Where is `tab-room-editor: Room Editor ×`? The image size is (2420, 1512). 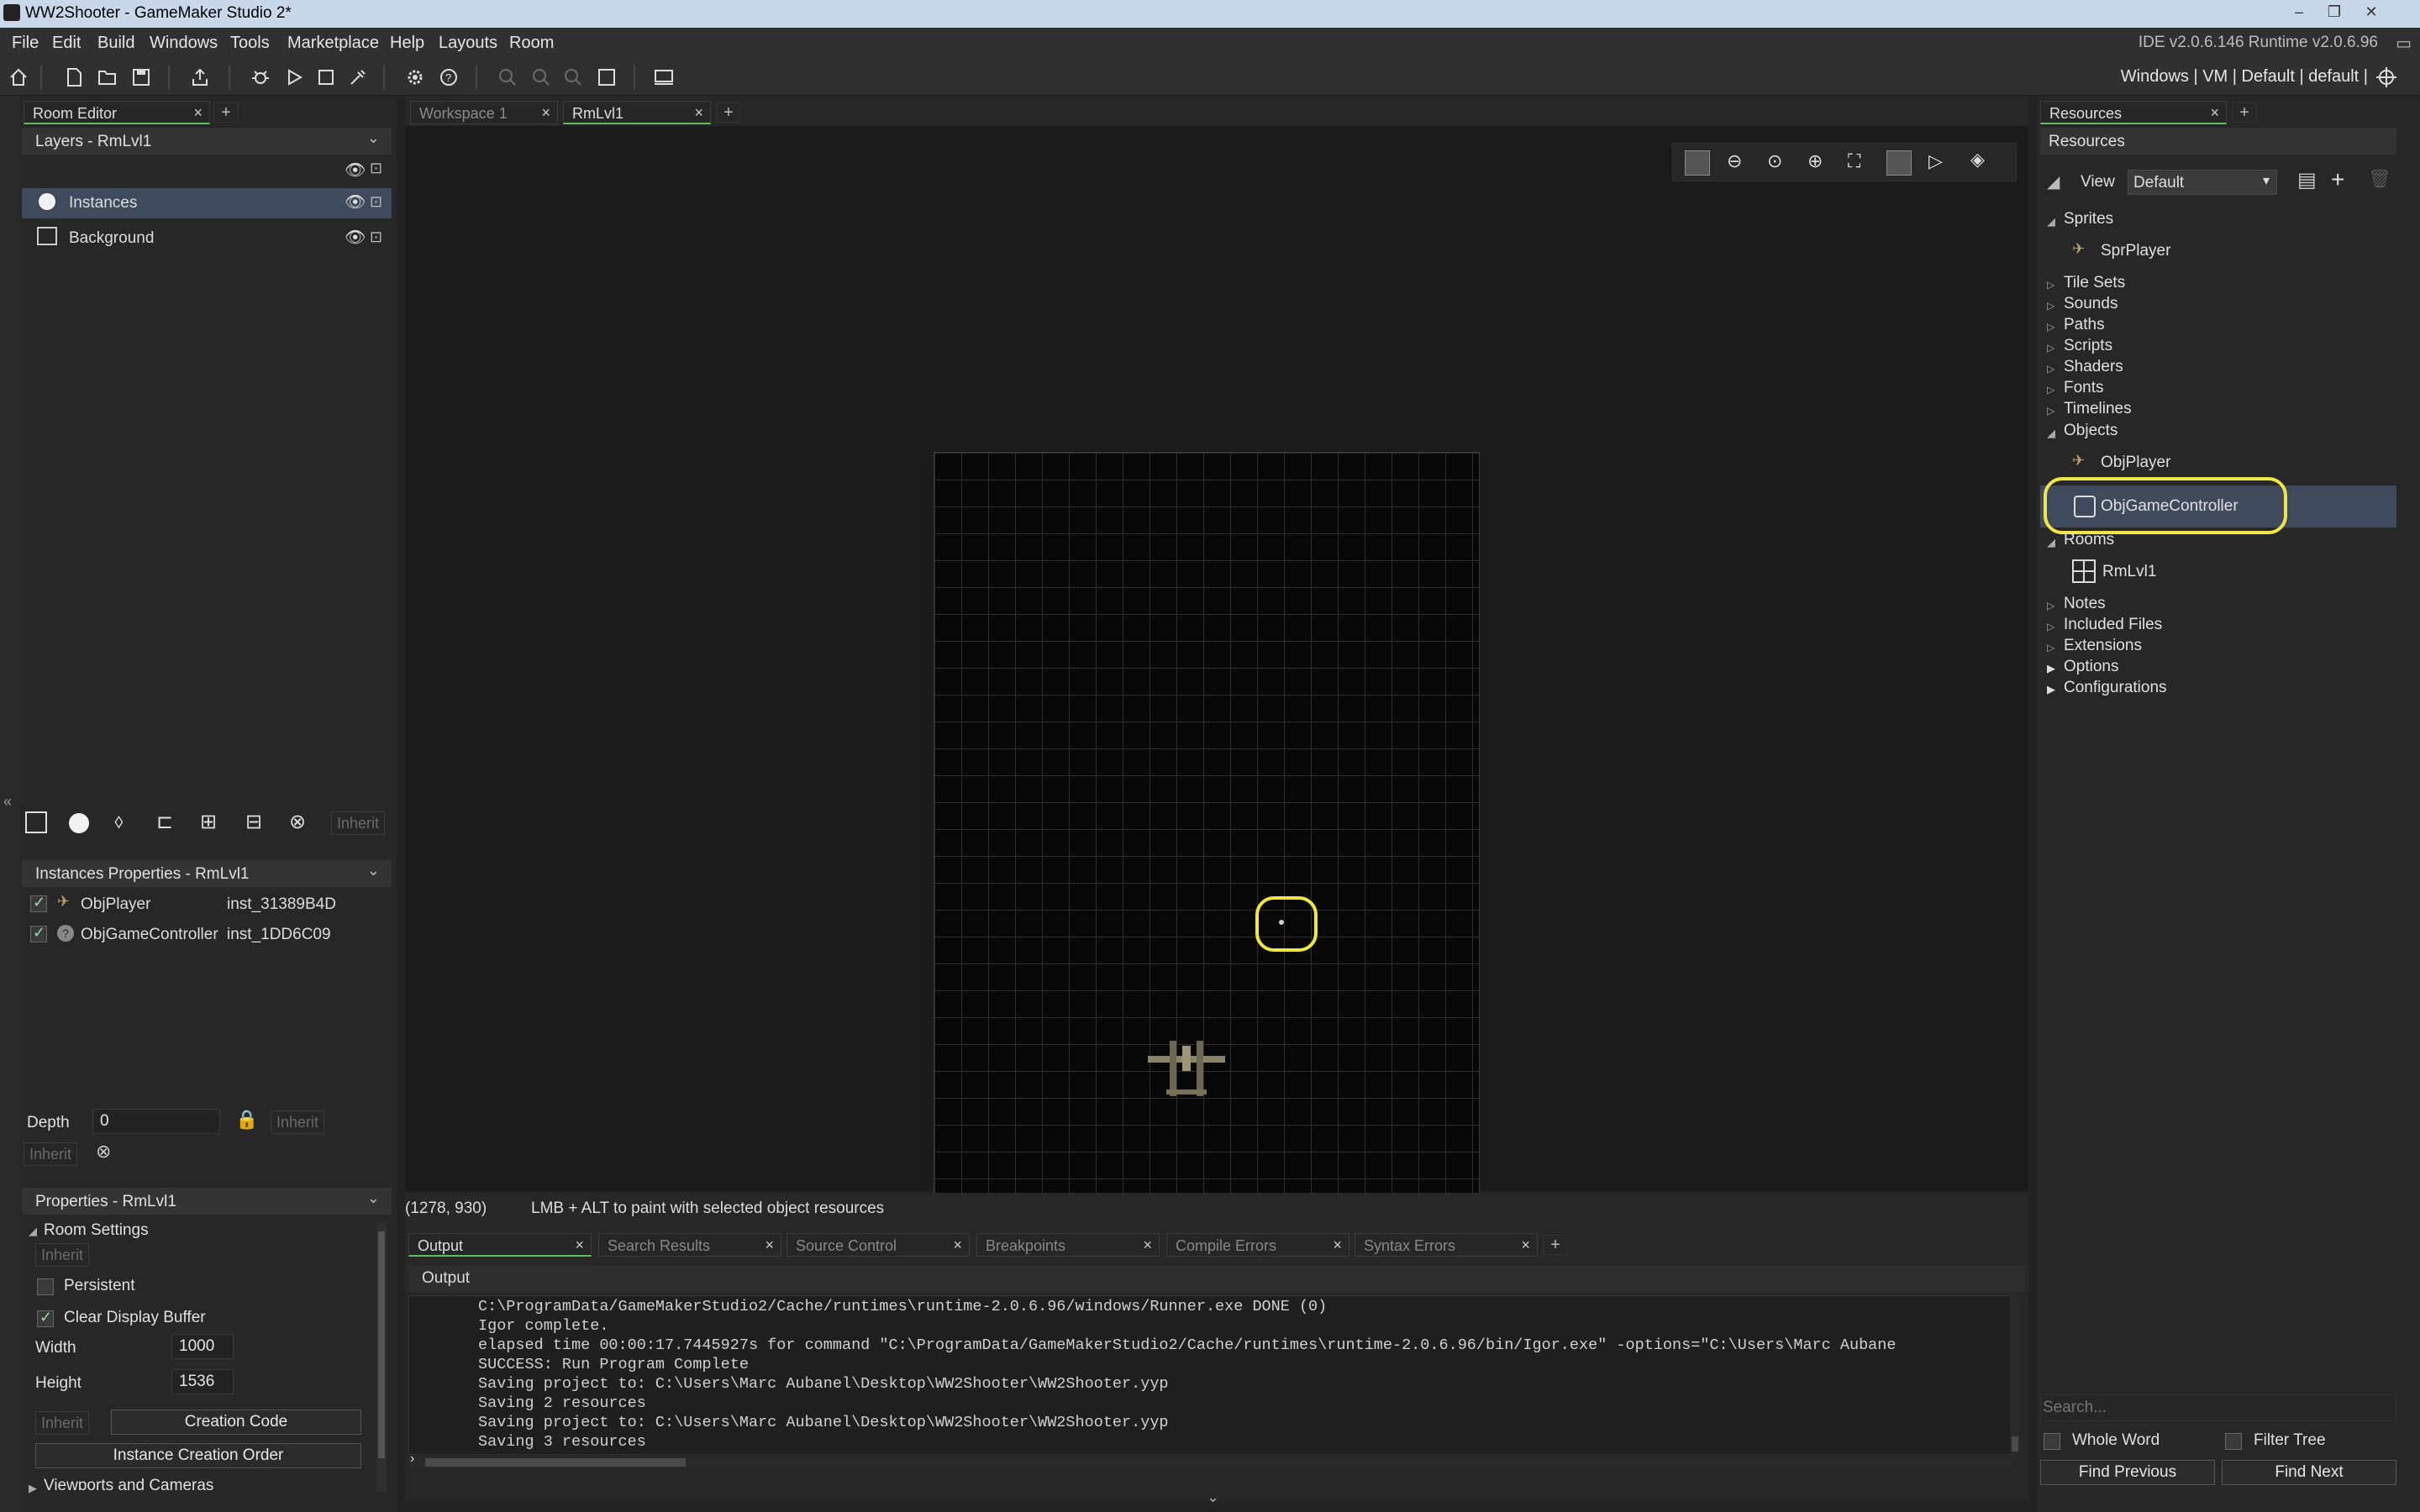 tab-room-editor: Room Editor × is located at coordinates (117, 112).